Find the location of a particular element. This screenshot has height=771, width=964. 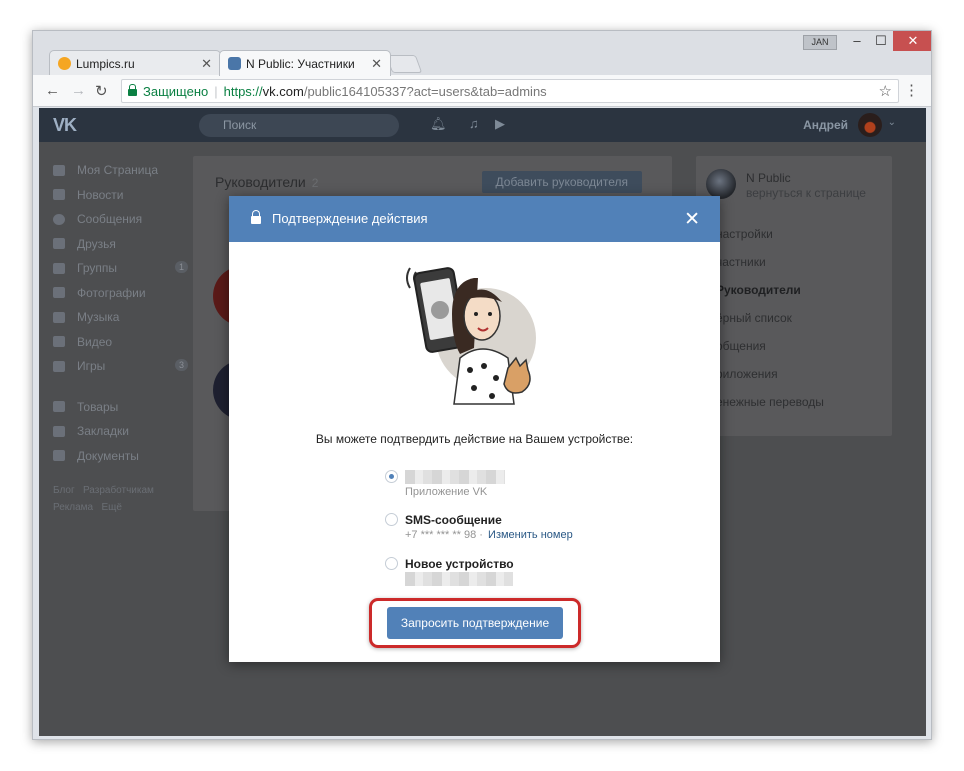

sidebar-item-market: Товары is located at coordinates (120, 407).